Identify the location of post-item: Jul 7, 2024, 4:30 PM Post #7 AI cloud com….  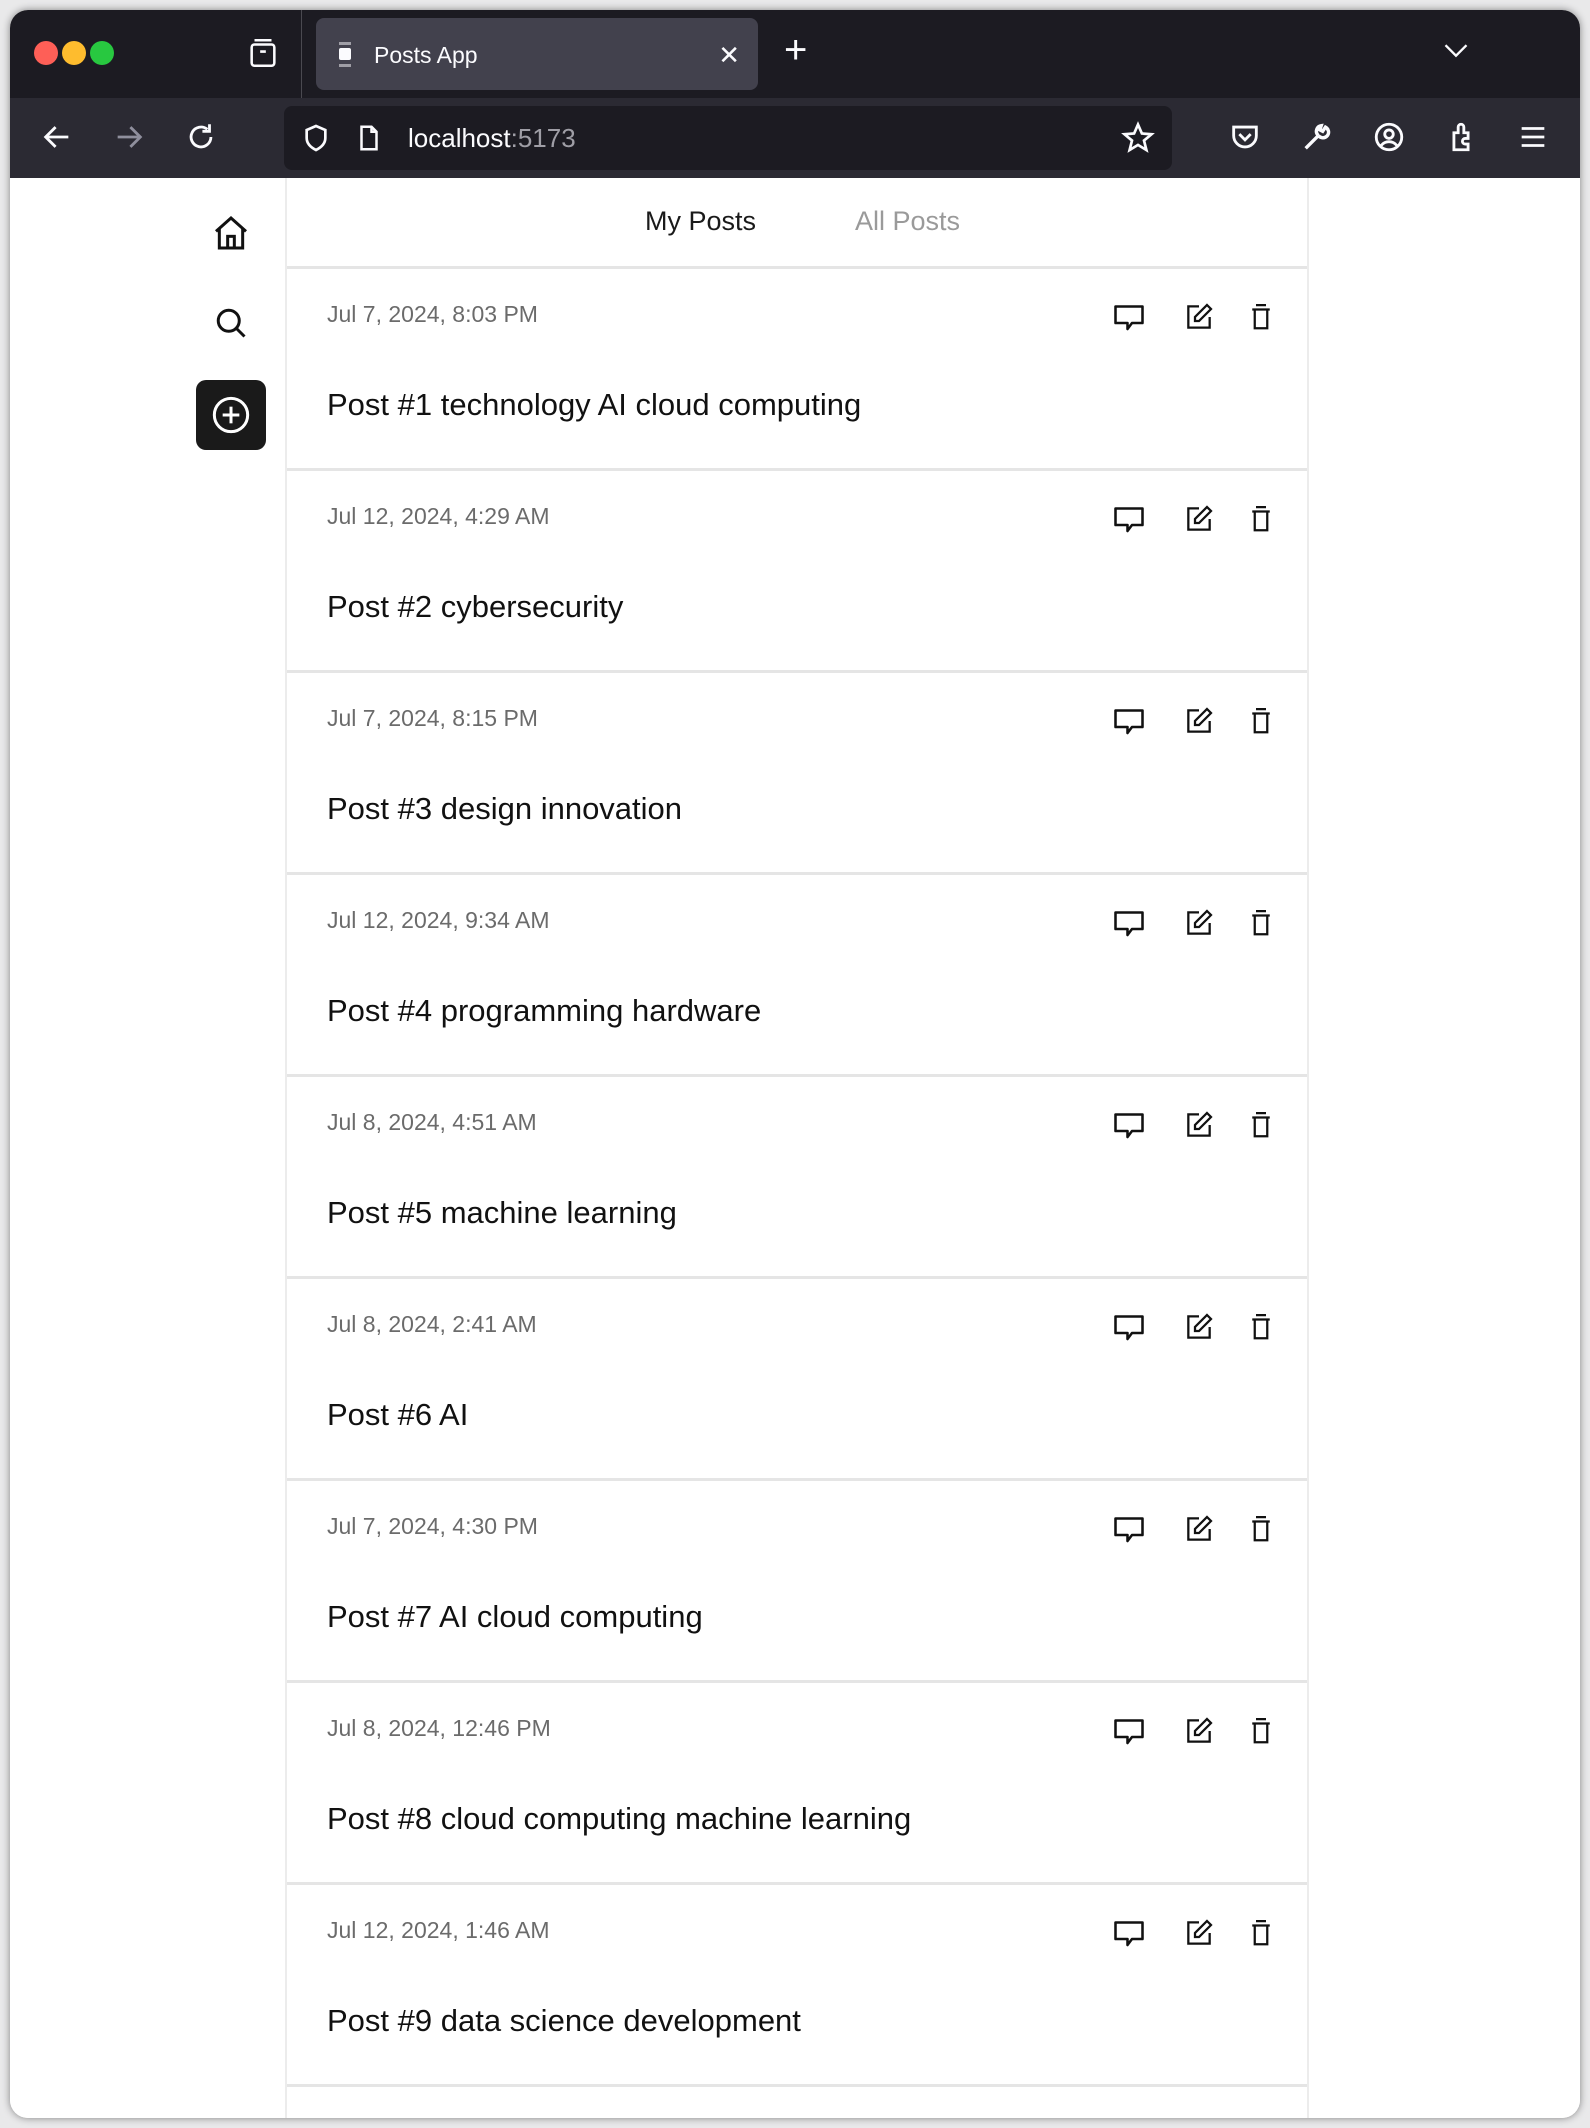
(797, 1582).